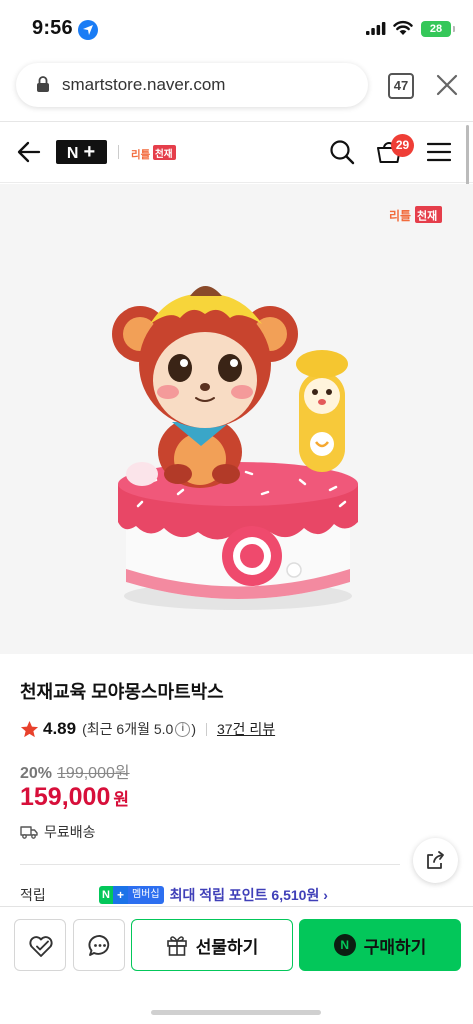 Image resolution: width=473 pixels, height=1024 pixels. What do you see at coordinates (447, 87) in the screenshot?
I see `close-icon` at bounding box center [447, 87].